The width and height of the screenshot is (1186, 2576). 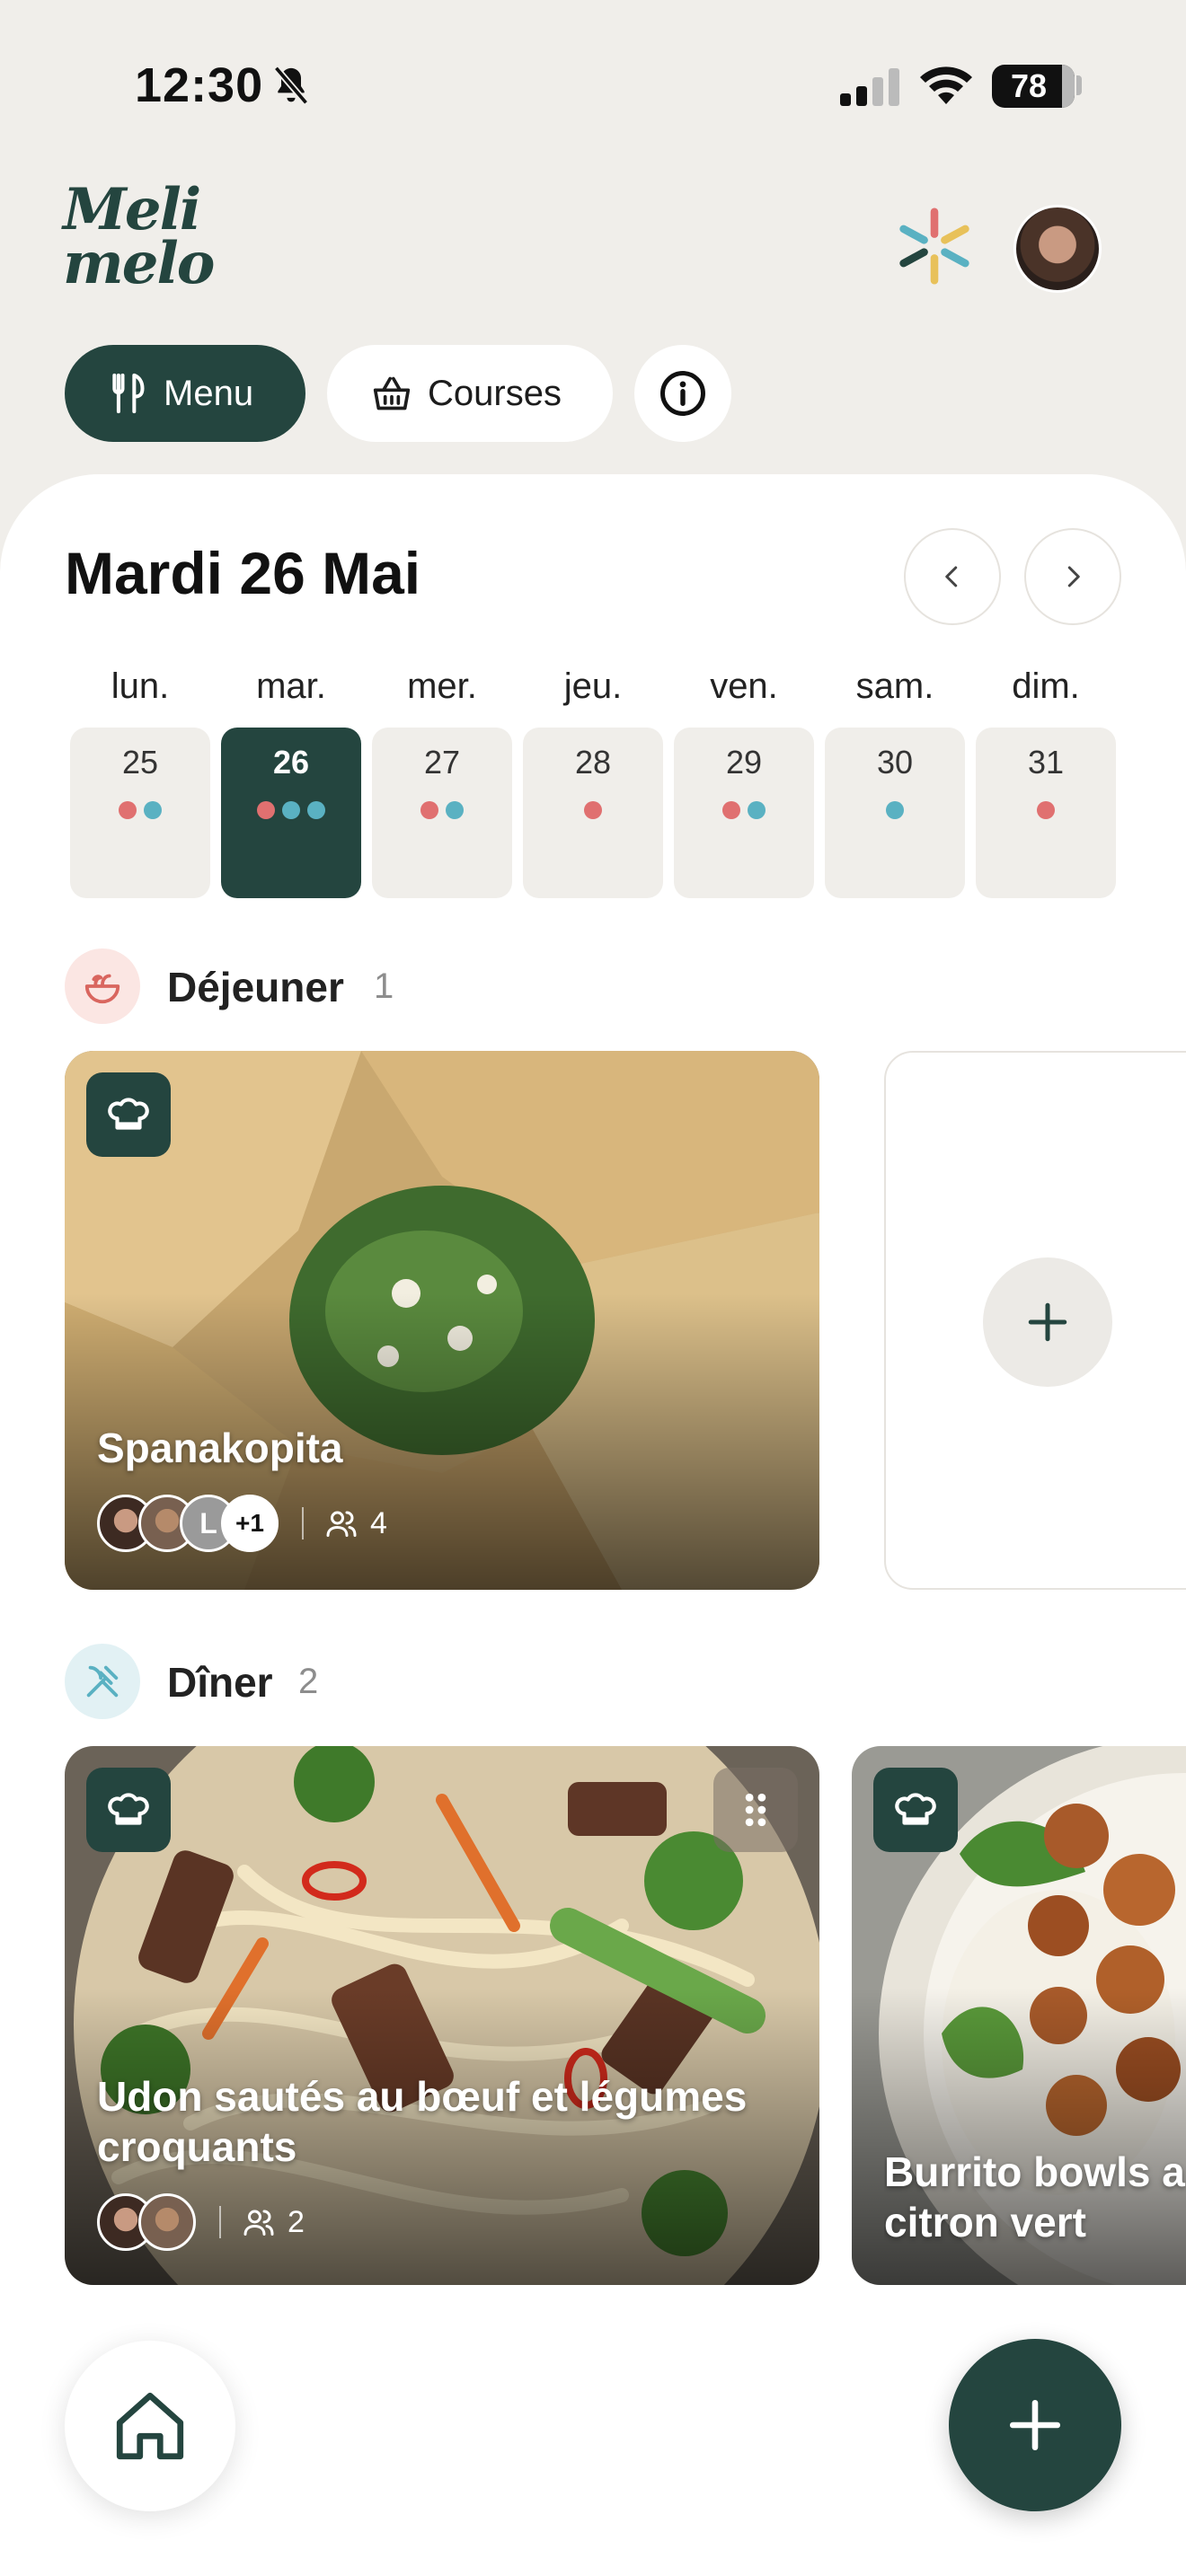 I want to click on battery-indicator: 78, so click(x=1033, y=86).